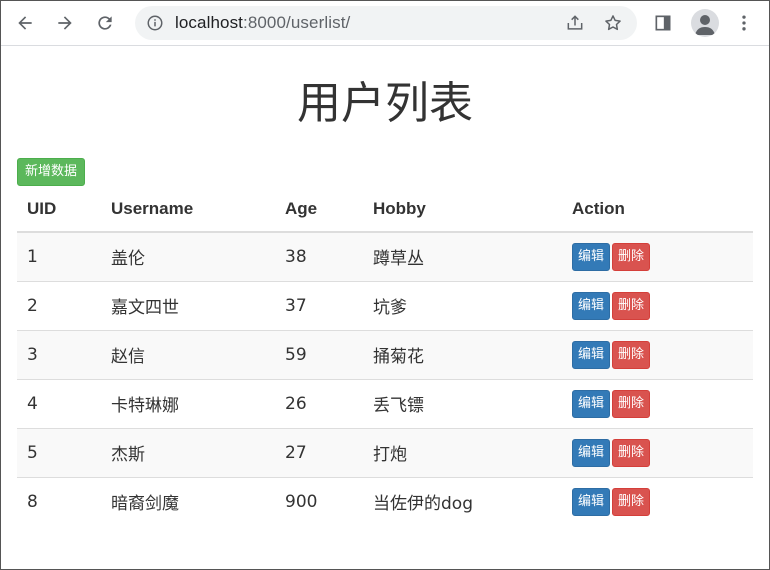 The width and height of the screenshot is (770, 570). I want to click on address-bar: localhost:8000/userlist/, so click(386, 23).